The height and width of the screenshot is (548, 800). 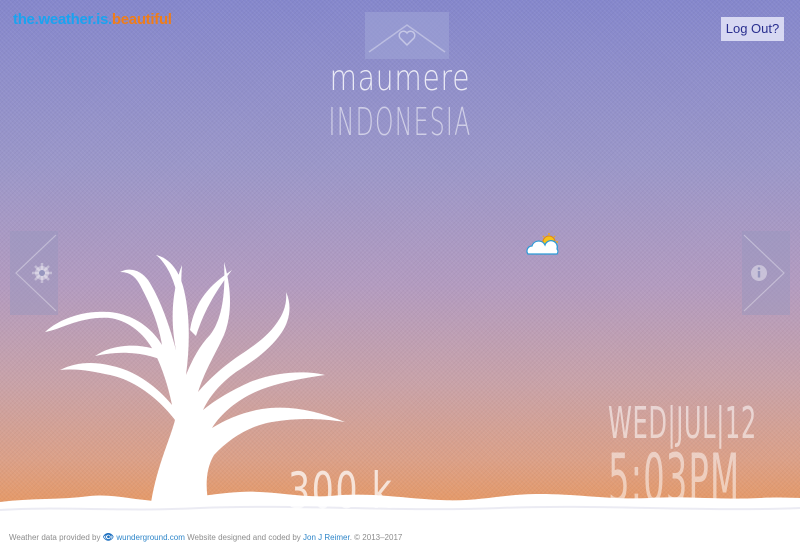 I want to click on author-link: Jon J Reimer, so click(x=326, y=537).